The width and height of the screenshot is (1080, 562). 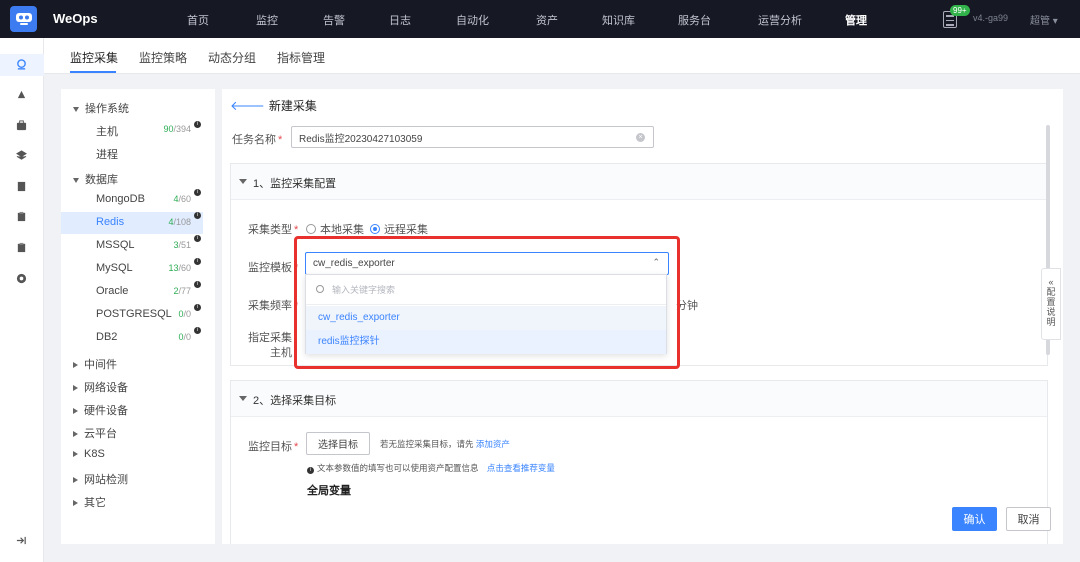 What do you see at coordinates (132, 246) in the screenshot?
I see `tree-item-mssql: MSSQL 3/51 i` at bounding box center [132, 246].